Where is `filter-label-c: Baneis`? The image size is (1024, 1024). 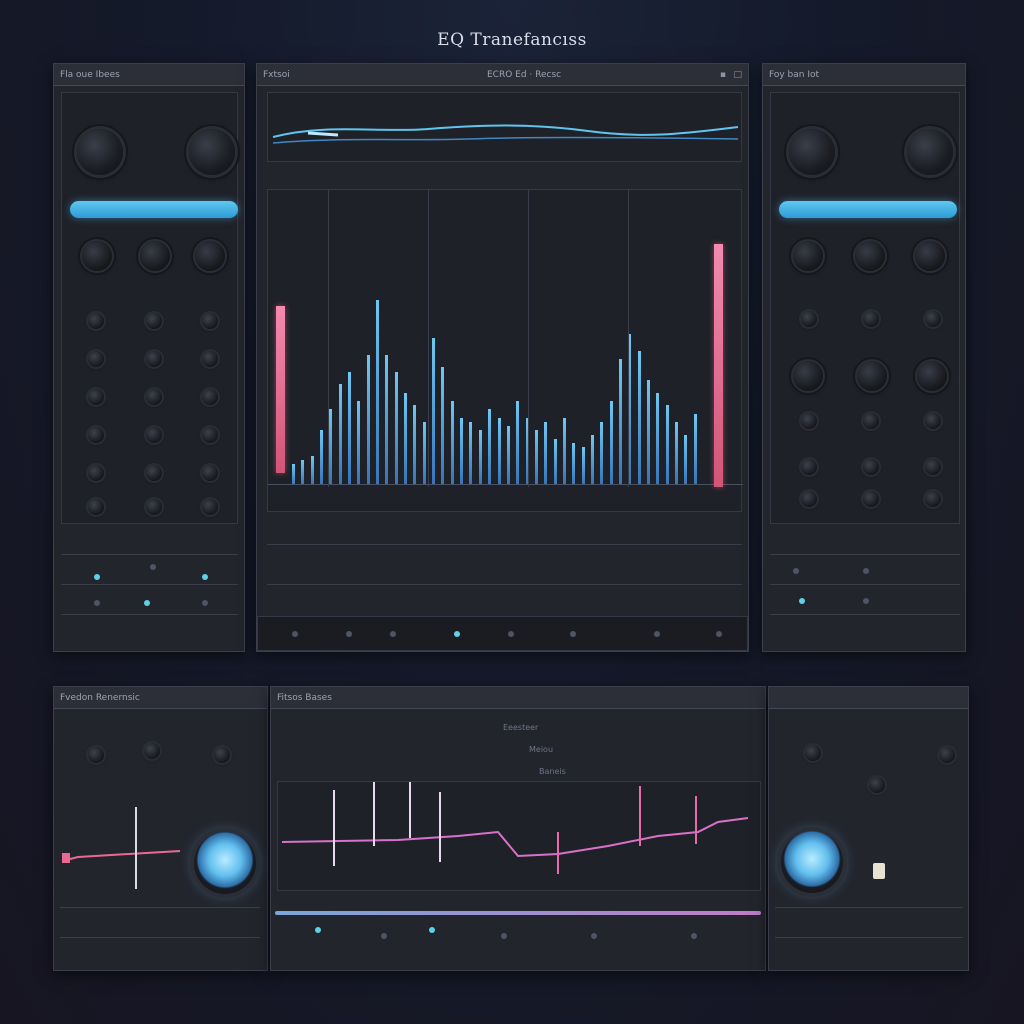 filter-label-c: Baneis is located at coordinates (552, 771).